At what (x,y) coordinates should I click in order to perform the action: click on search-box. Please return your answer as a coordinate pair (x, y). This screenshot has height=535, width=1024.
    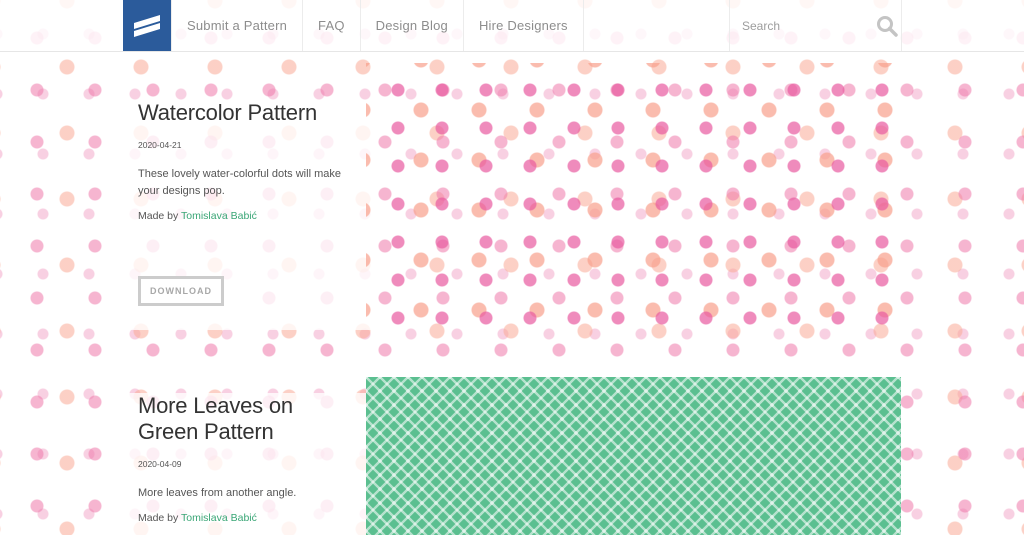
    Looking at the image, I should click on (815, 25).